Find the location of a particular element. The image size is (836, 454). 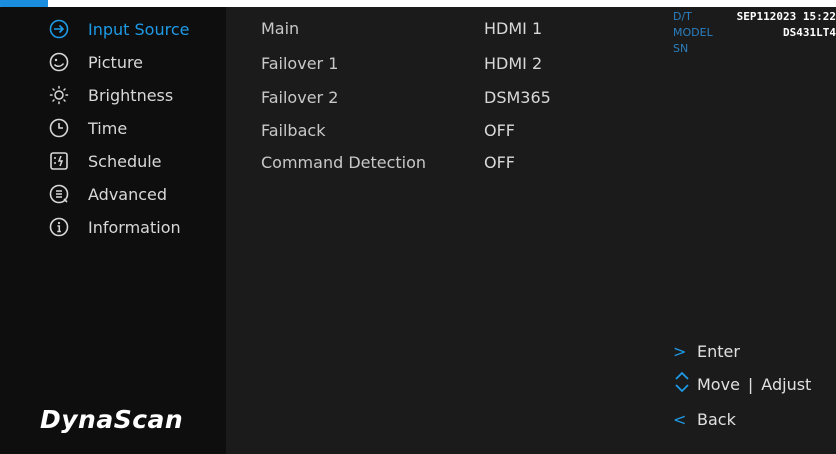

sidebar-item-input-source: Input Source is located at coordinates (136, 29).